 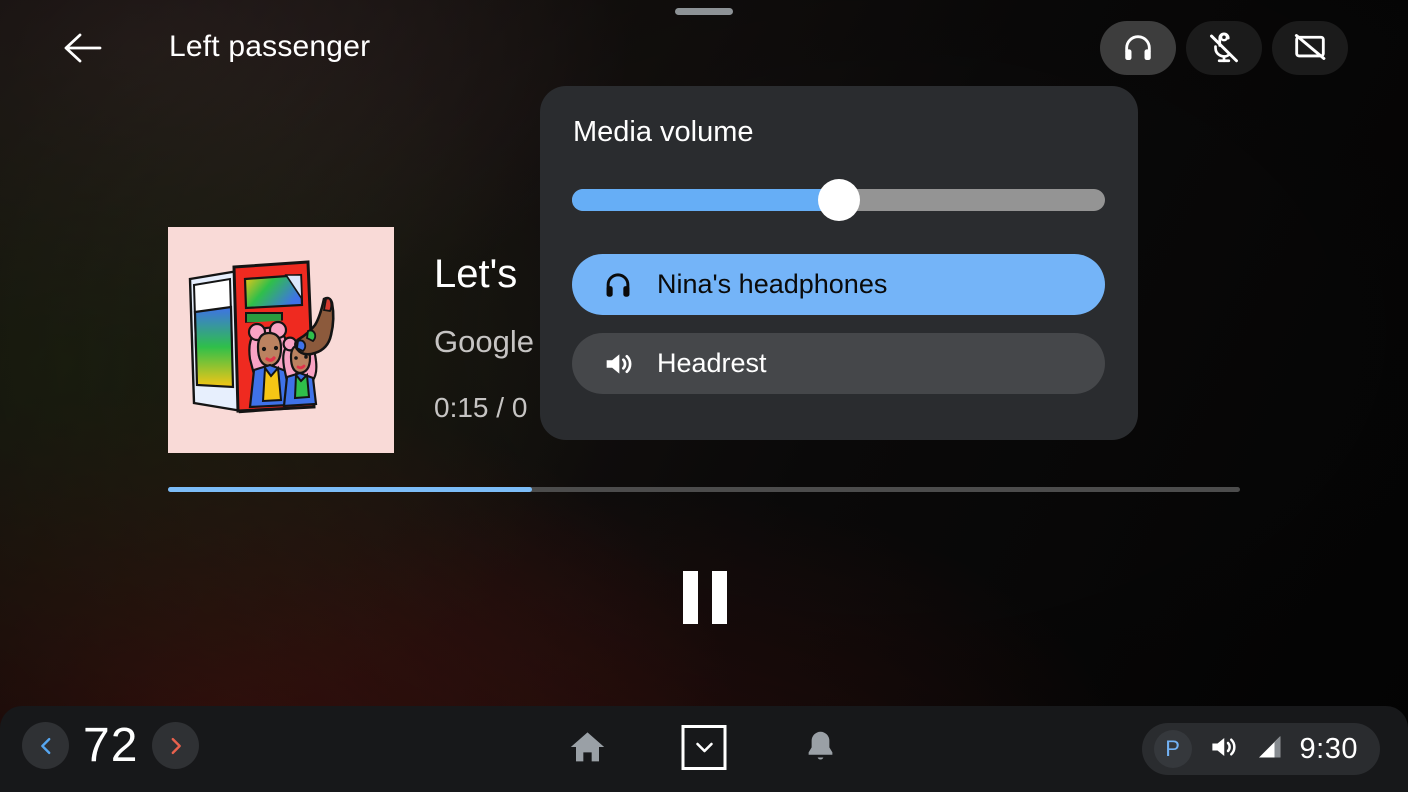 I want to click on chevron-right-icon, so click(x=176, y=745).